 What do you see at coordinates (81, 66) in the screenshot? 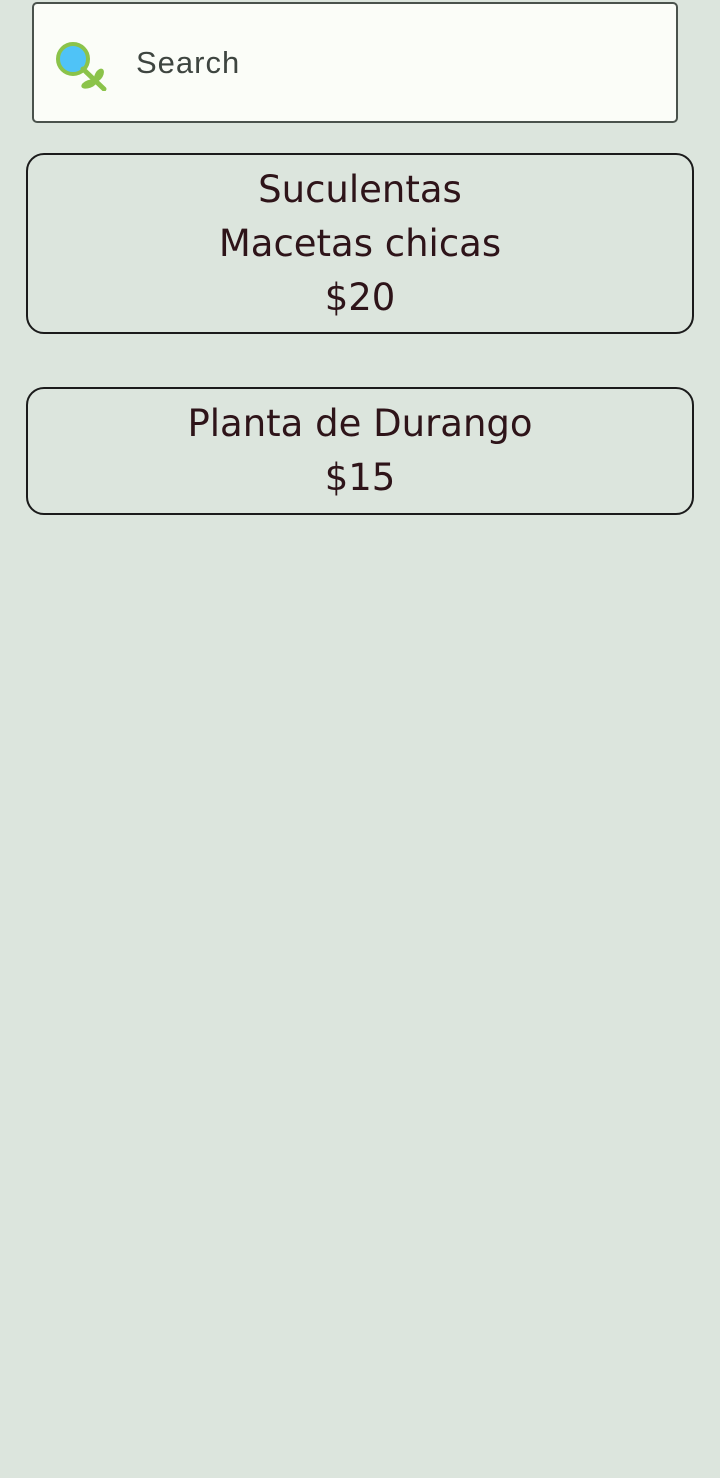
I see `plant-search-icon` at bounding box center [81, 66].